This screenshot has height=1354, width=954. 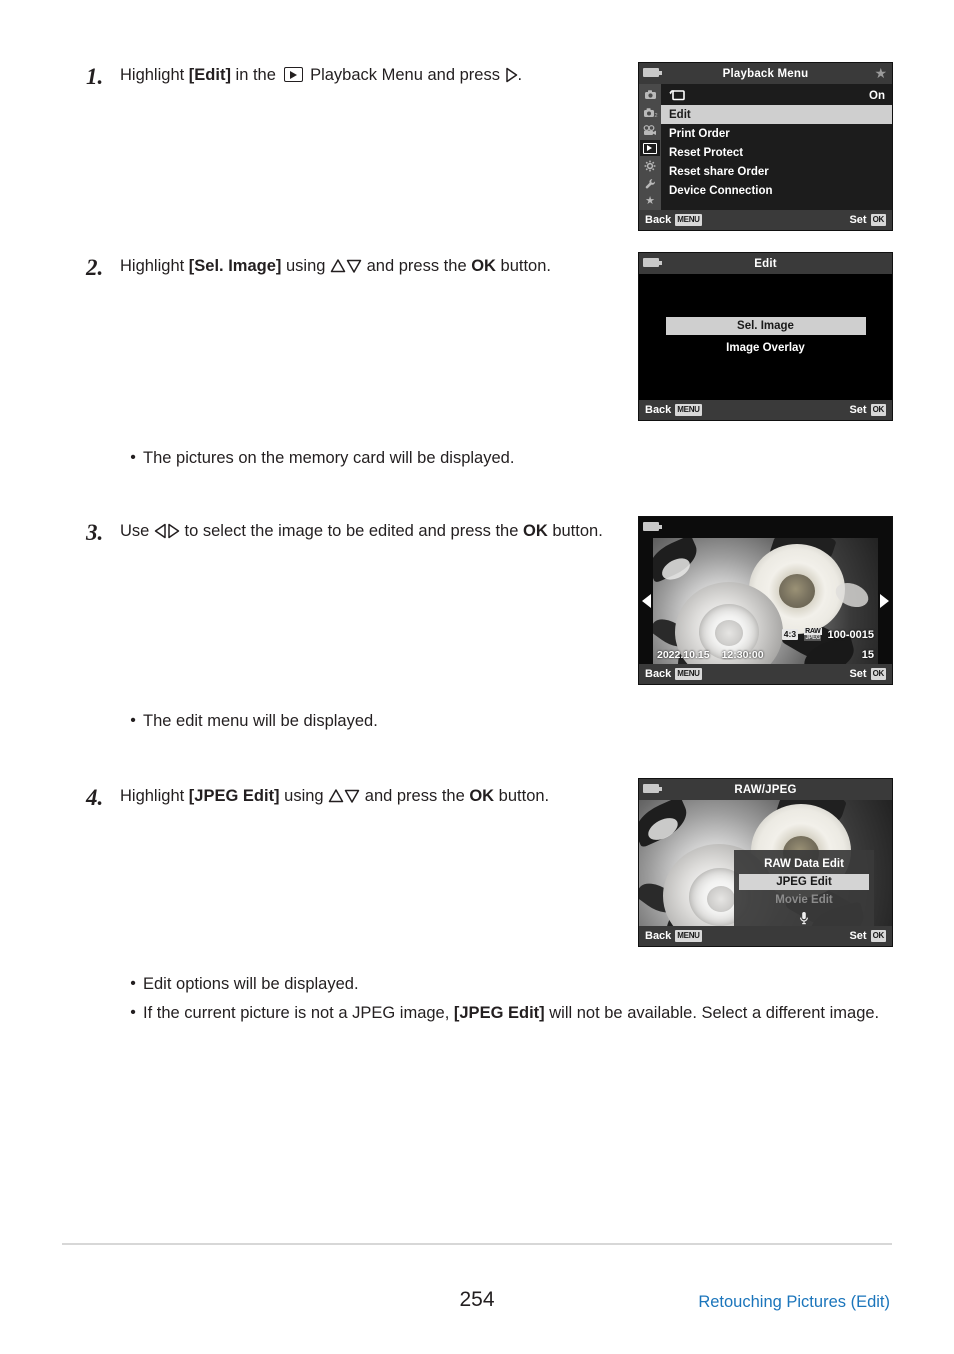 I want to click on edit-titlebar: Edit, so click(x=765, y=263).